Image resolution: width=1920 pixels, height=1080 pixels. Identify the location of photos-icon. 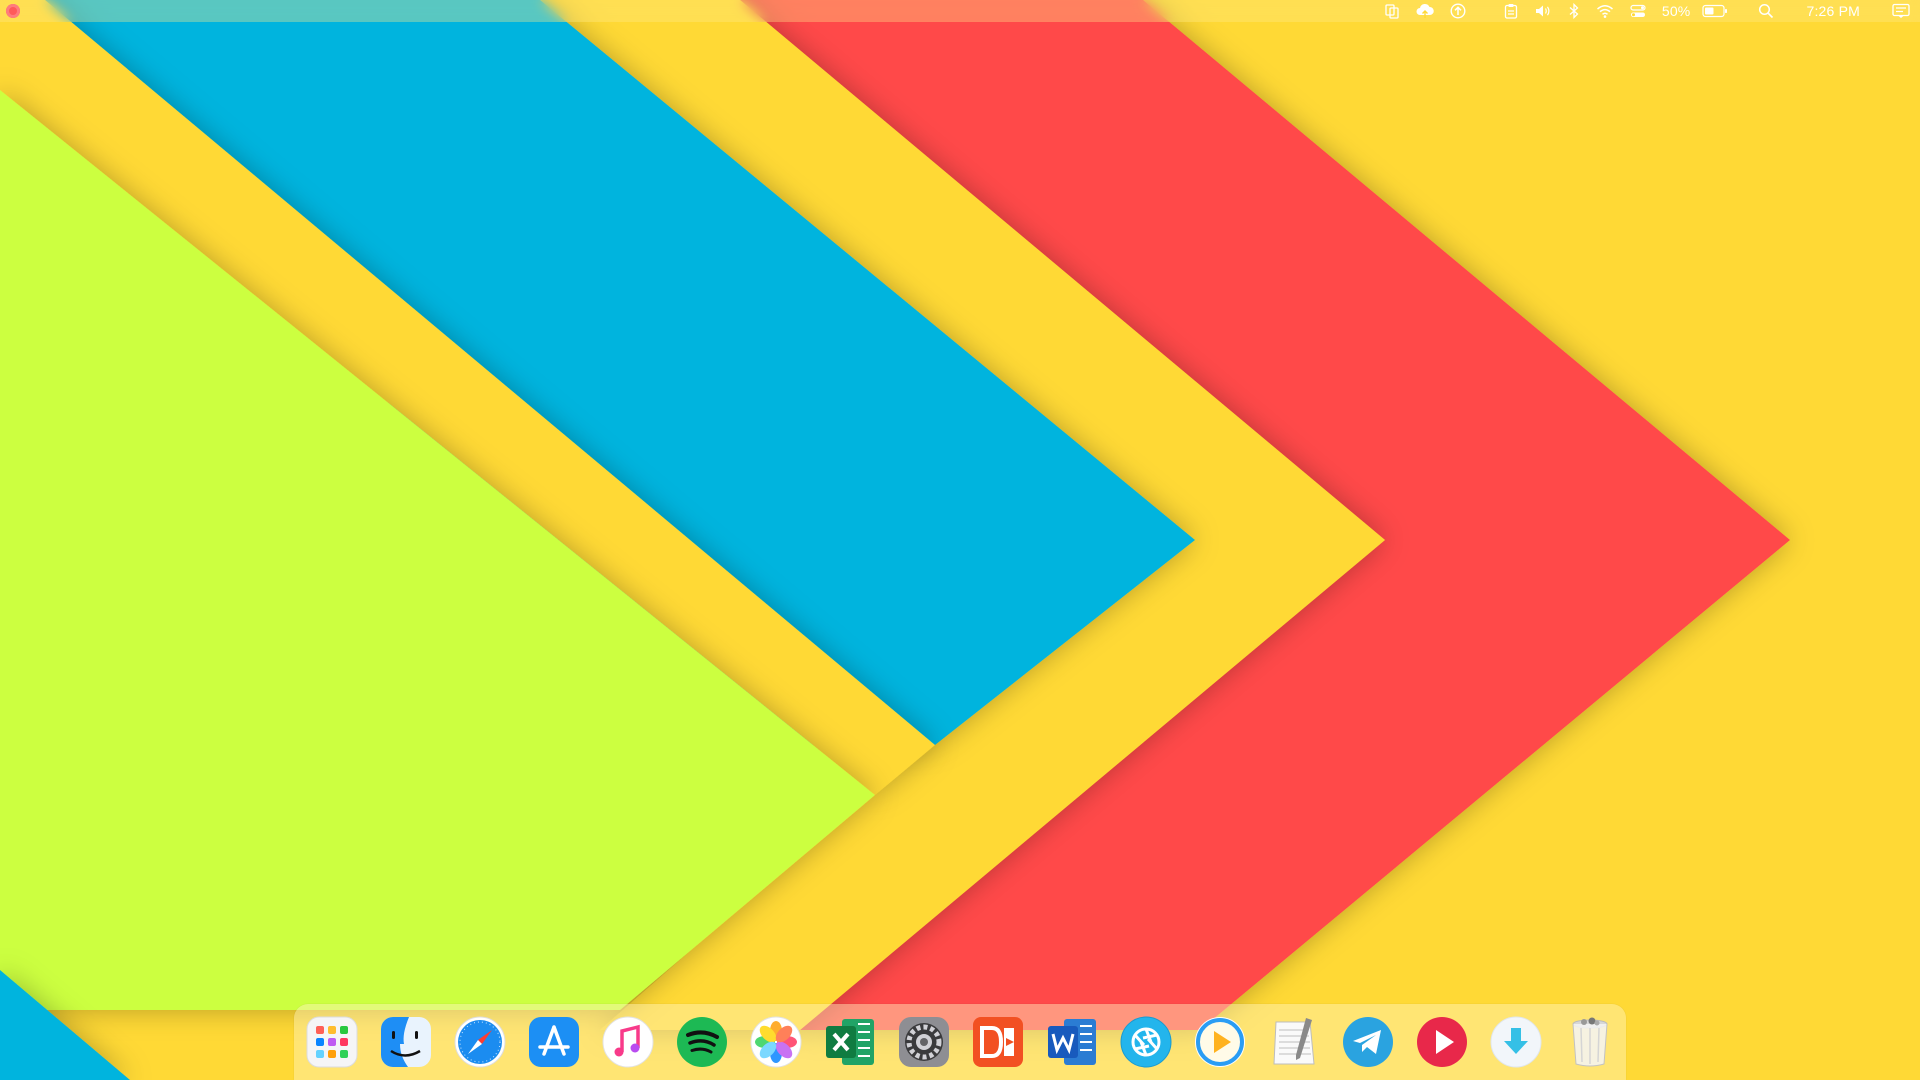
(776, 1042).